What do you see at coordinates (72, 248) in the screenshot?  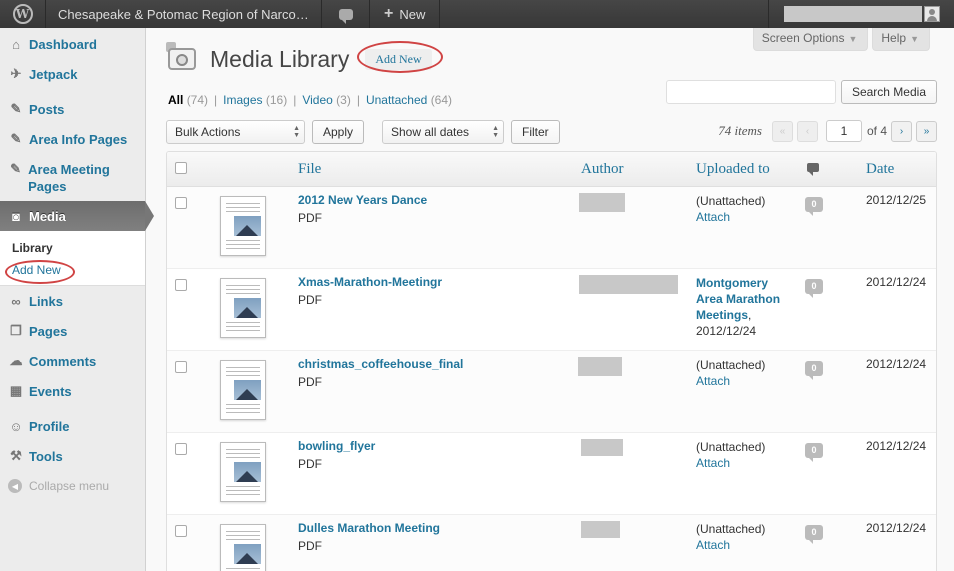 I see `submenu-library: Library` at bounding box center [72, 248].